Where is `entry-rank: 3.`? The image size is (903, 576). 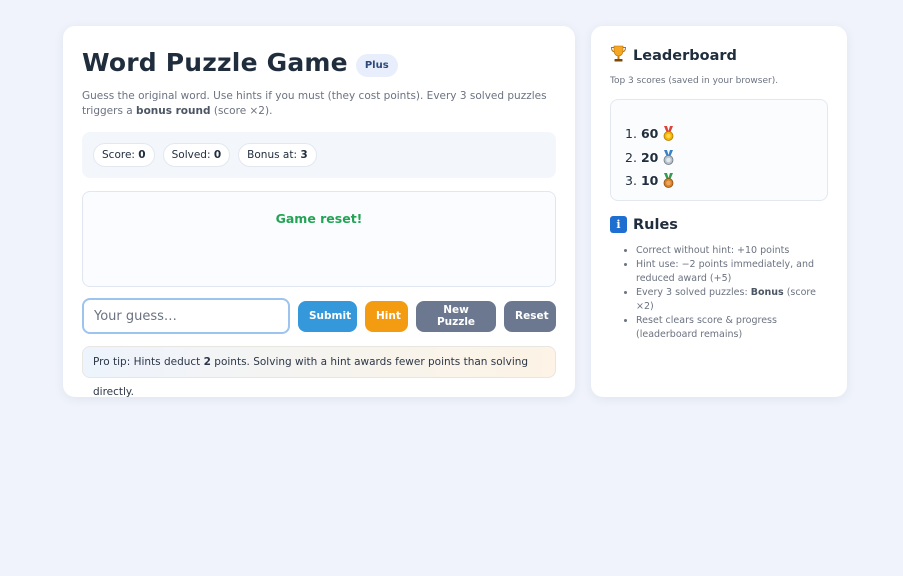
entry-rank: 3. is located at coordinates (631, 180).